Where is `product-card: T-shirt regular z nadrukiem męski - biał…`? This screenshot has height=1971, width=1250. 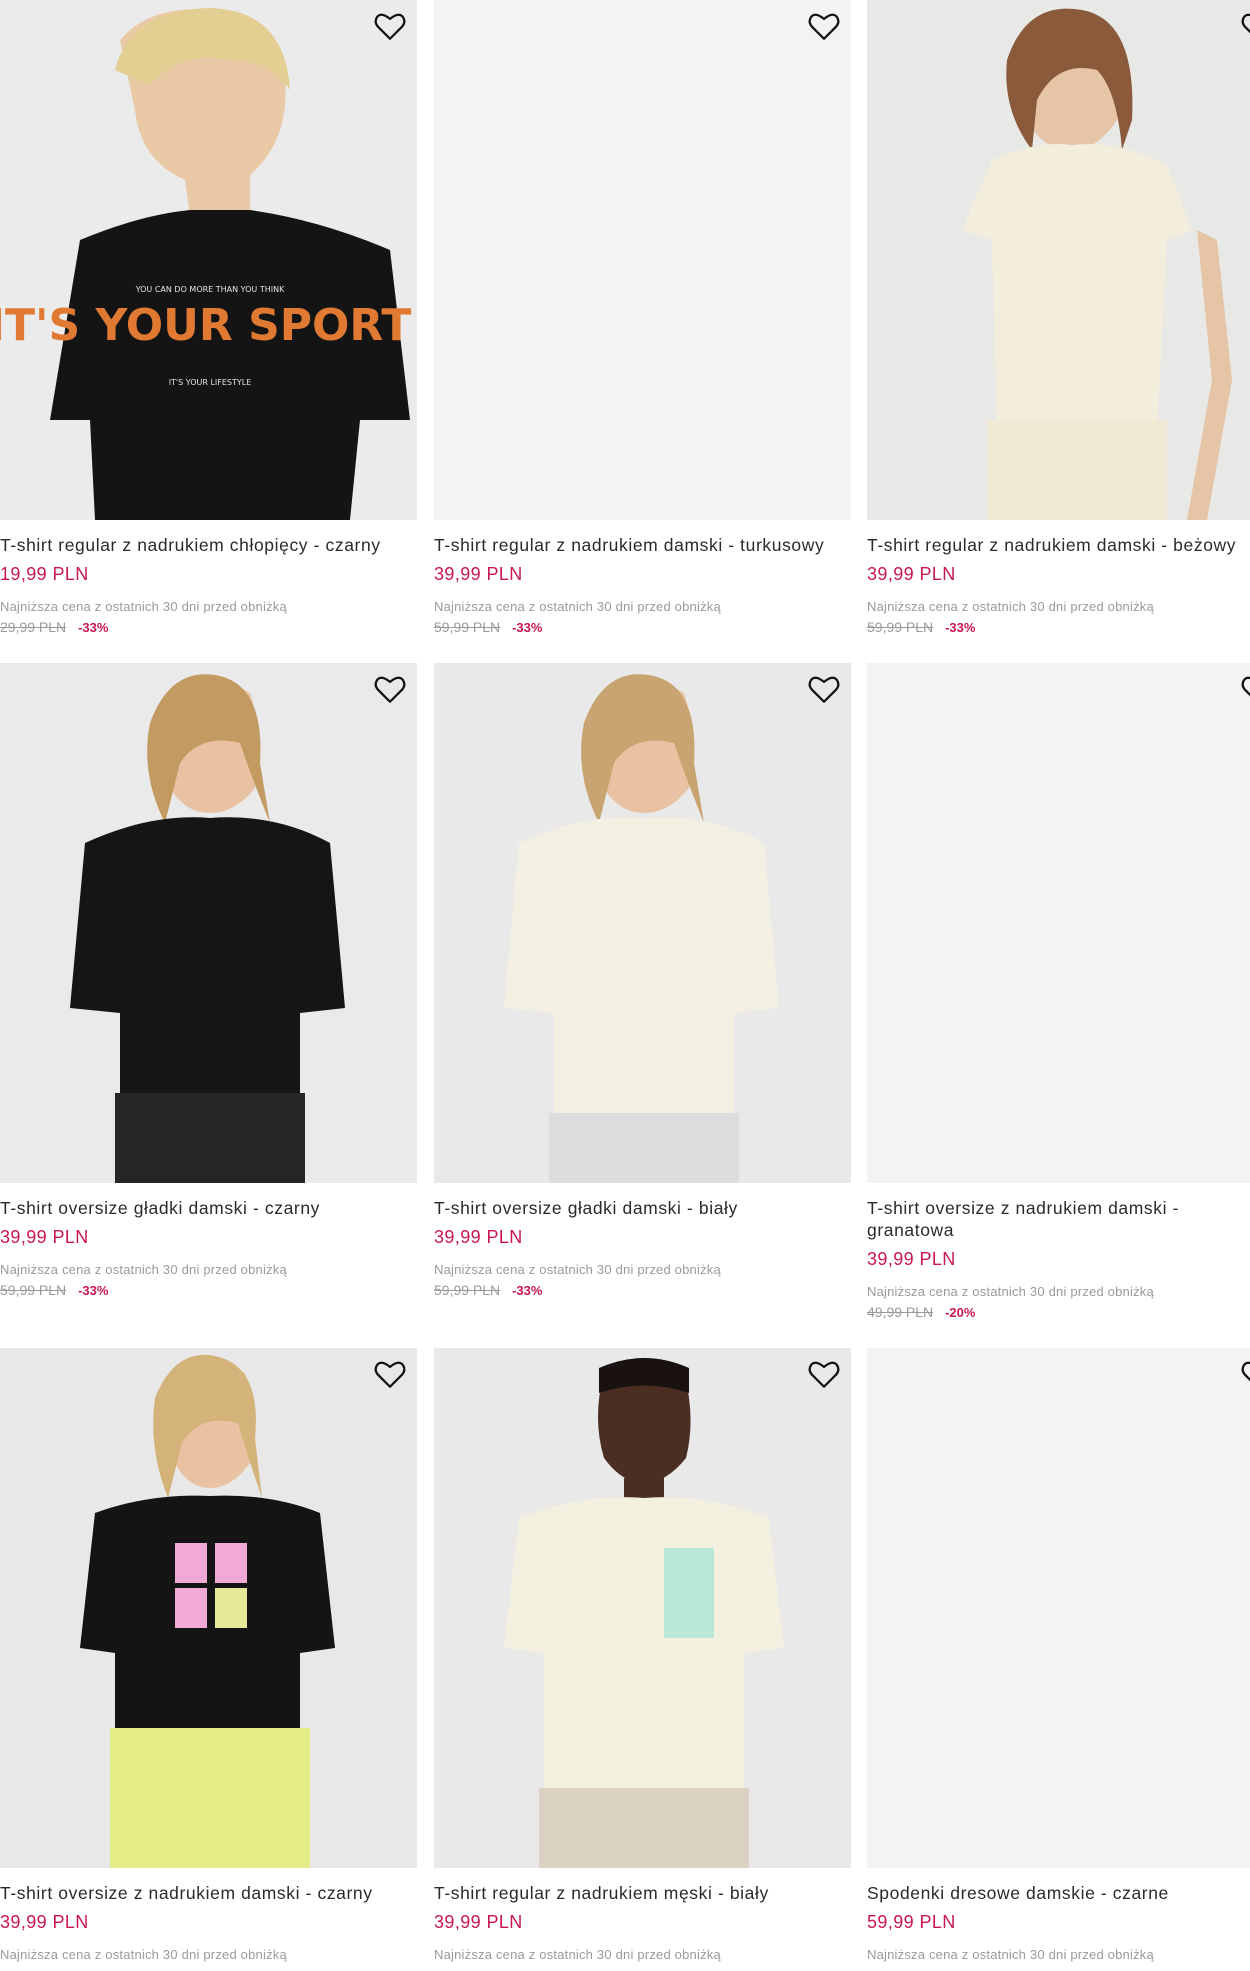
product-card: T-shirt regular z nadrukiem męski - biał… is located at coordinates (642, 1655).